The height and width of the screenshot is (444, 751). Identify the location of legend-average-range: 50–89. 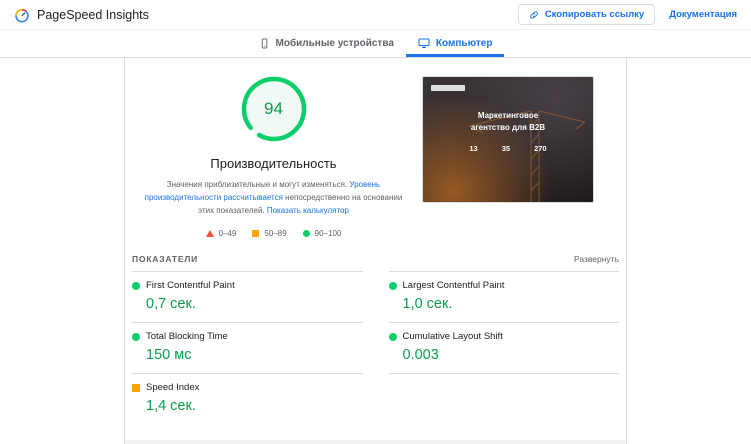
(275, 234).